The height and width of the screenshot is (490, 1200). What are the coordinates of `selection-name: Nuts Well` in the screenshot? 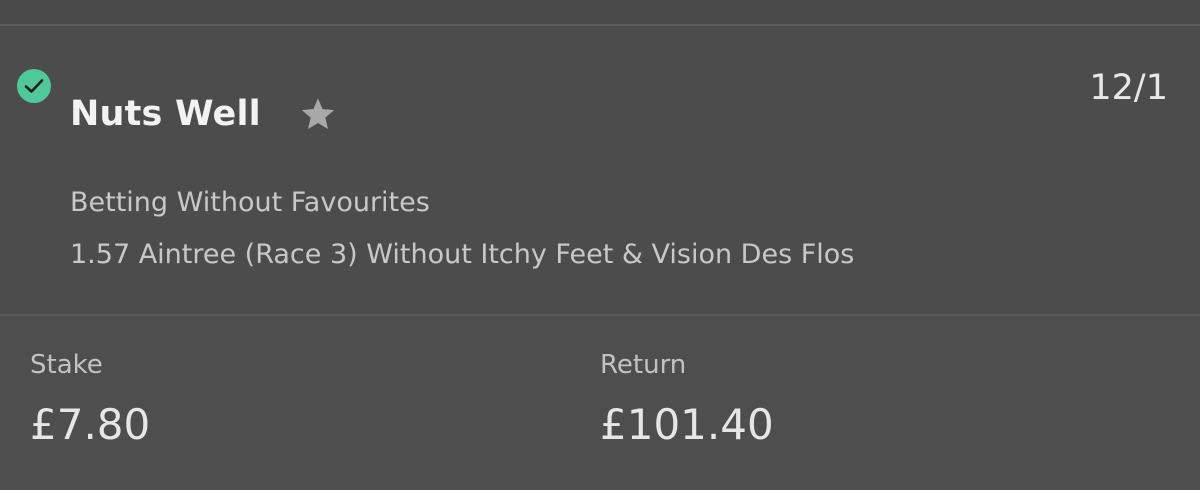 It's located at (165, 114).